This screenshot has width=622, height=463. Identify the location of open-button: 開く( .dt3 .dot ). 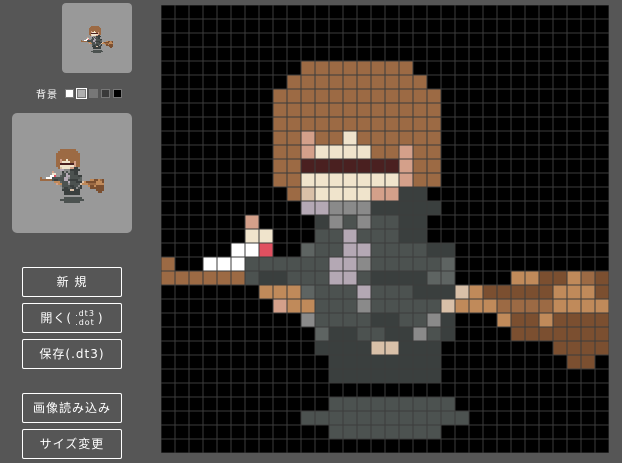
(72, 318).